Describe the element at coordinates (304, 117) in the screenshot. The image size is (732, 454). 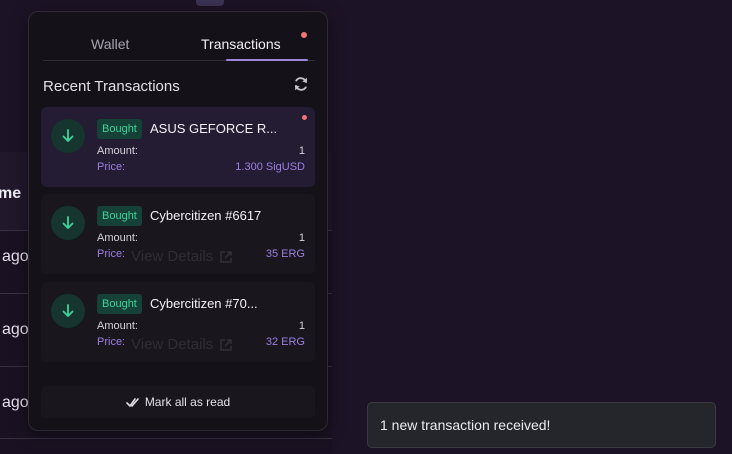
I see `unread-dot` at that location.